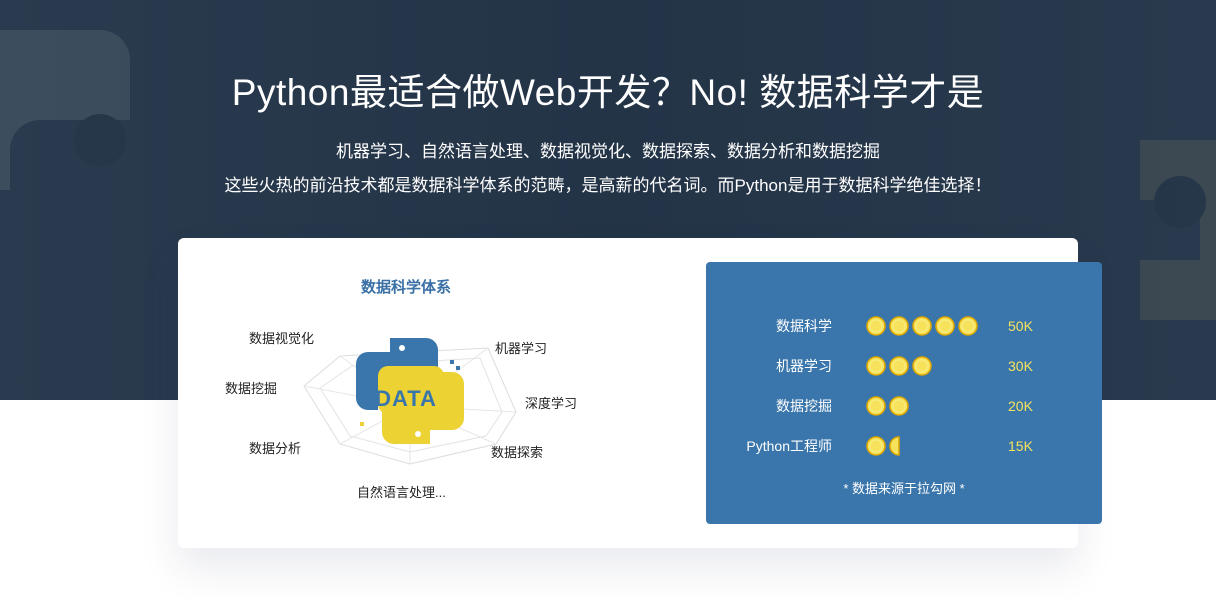 The image size is (1216, 598). I want to click on salary-row-label: 数据科学, so click(804, 326).